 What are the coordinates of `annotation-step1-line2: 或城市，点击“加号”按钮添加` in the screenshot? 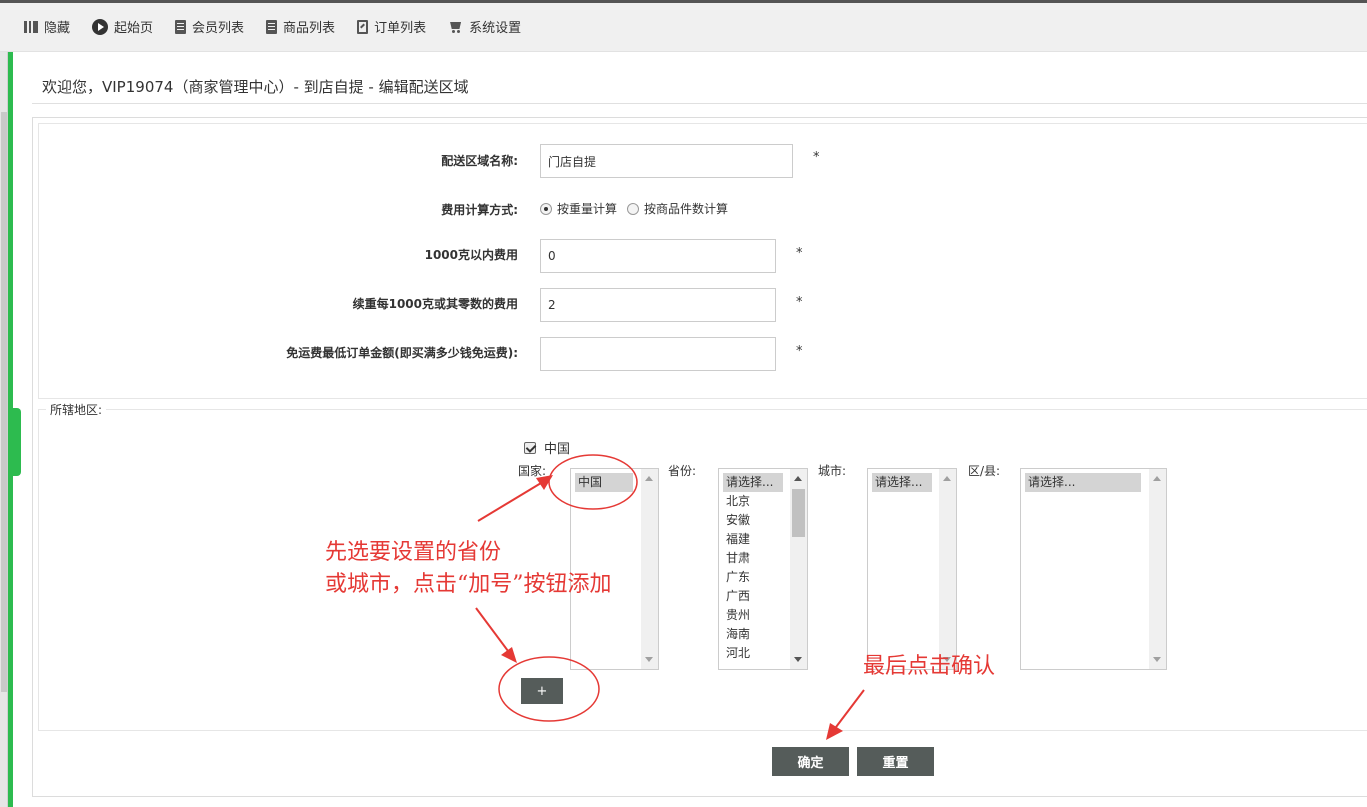 It's located at (468, 584).